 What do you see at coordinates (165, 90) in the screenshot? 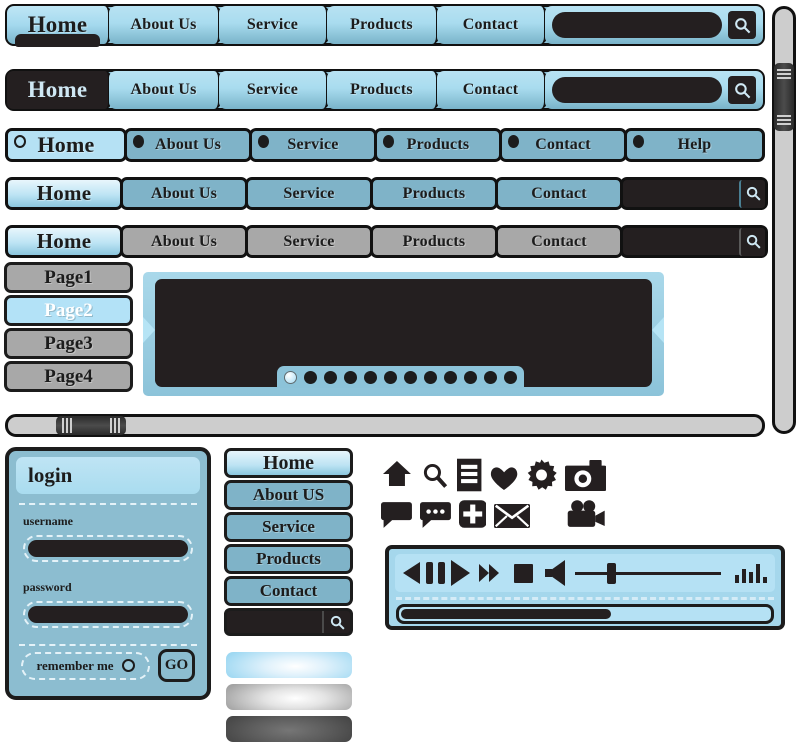
I see `navbar-2-tab-about-us: About Us` at bounding box center [165, 90].